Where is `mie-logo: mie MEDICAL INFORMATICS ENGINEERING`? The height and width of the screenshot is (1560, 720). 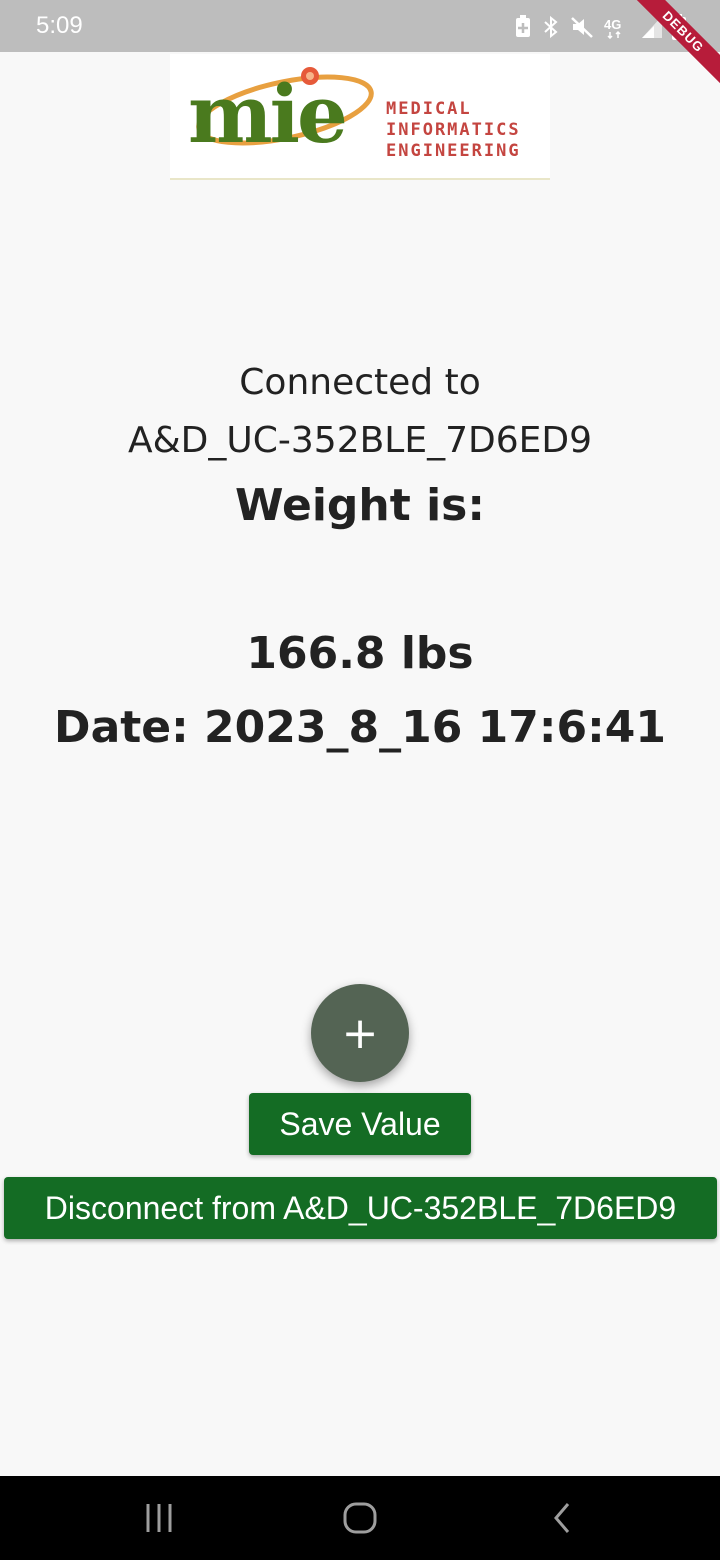 mie-logo: mie MEDICAL INFORMATICS ENGINEERING is located at coordinates (360, 117).